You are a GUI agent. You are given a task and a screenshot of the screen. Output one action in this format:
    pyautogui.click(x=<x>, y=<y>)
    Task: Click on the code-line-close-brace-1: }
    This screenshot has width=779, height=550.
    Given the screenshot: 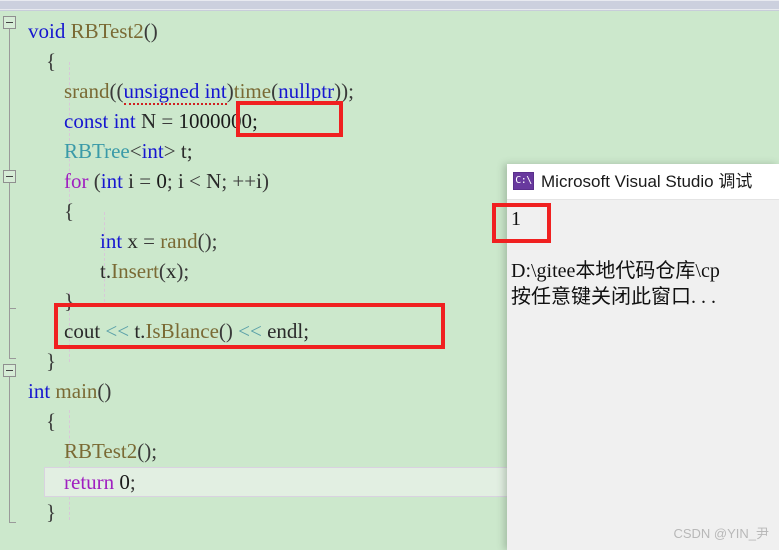 What is the action you would take?
    pyautogui.click(x=51, y=361)
    